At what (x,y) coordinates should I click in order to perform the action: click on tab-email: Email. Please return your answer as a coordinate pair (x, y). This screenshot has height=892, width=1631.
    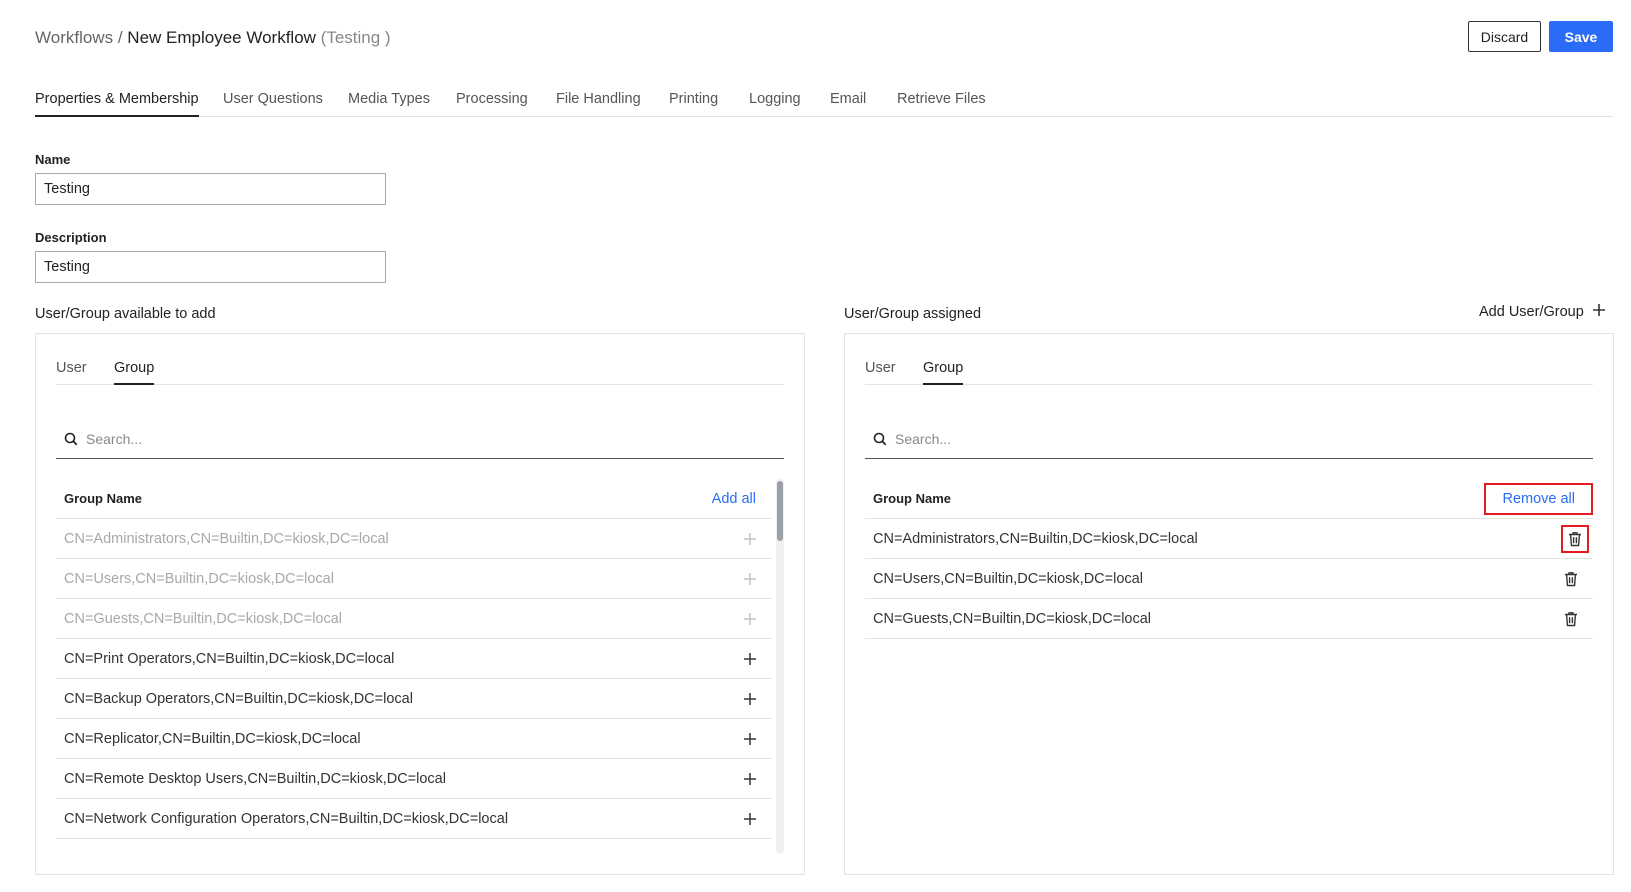
    Looking at the image, I should click on (848, 104).